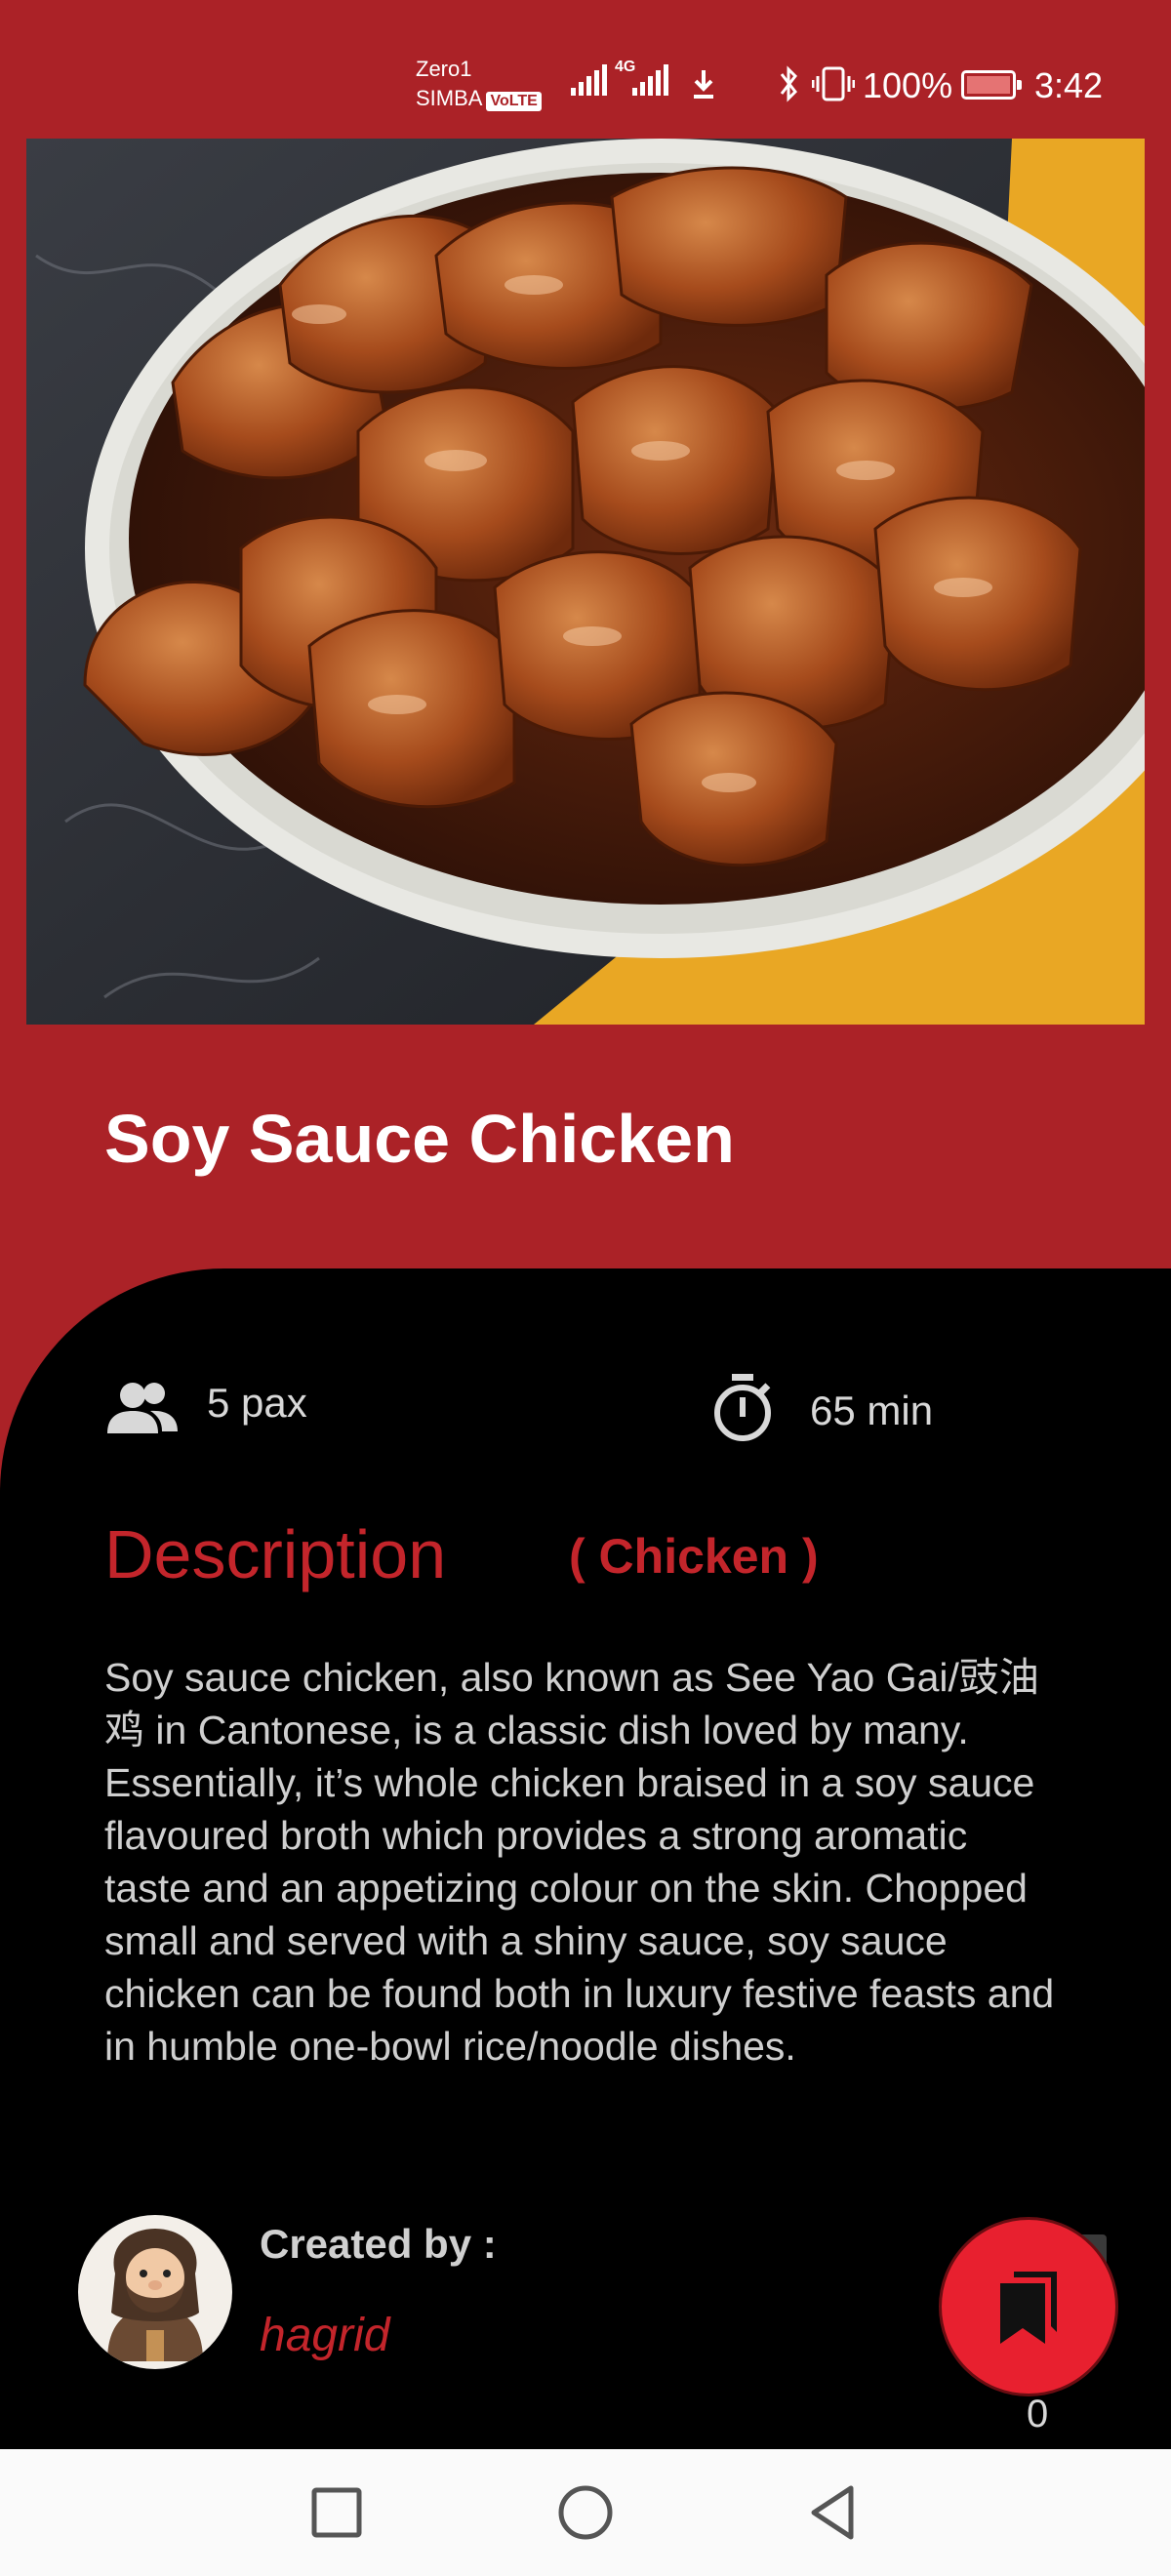 This screenshot has width=1171, height=2576. What do you see at coordinates (991, 85) in the screenshot?
I see `battery-icon` at bounding box center [991, 85].